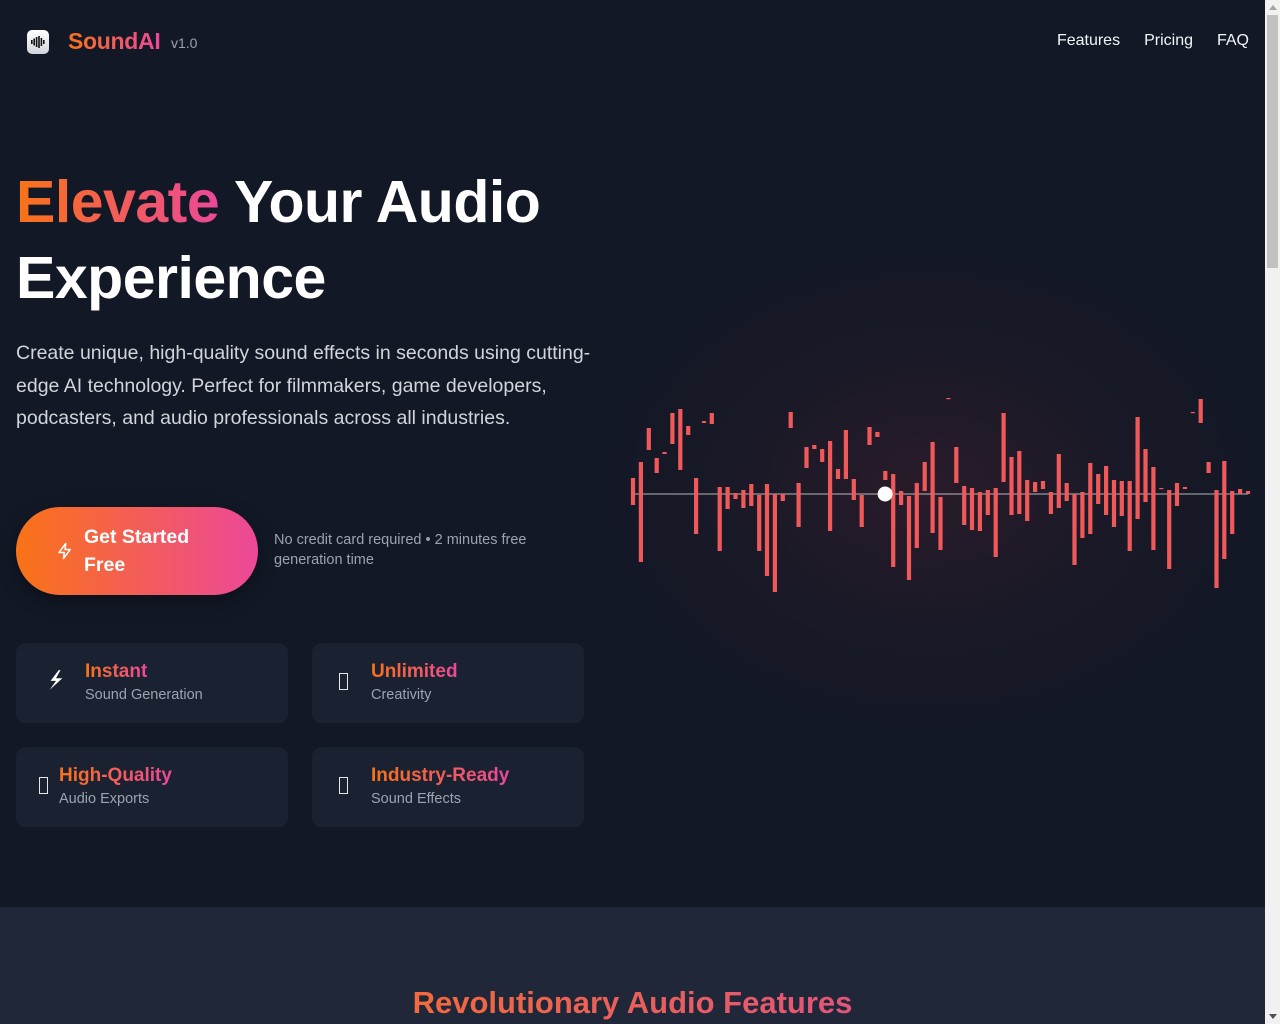 Image resolution: width=1280 pixels, height=1024 pixels. I want to click on features-section: Revolutionary Audio Features, so click(632, 965).